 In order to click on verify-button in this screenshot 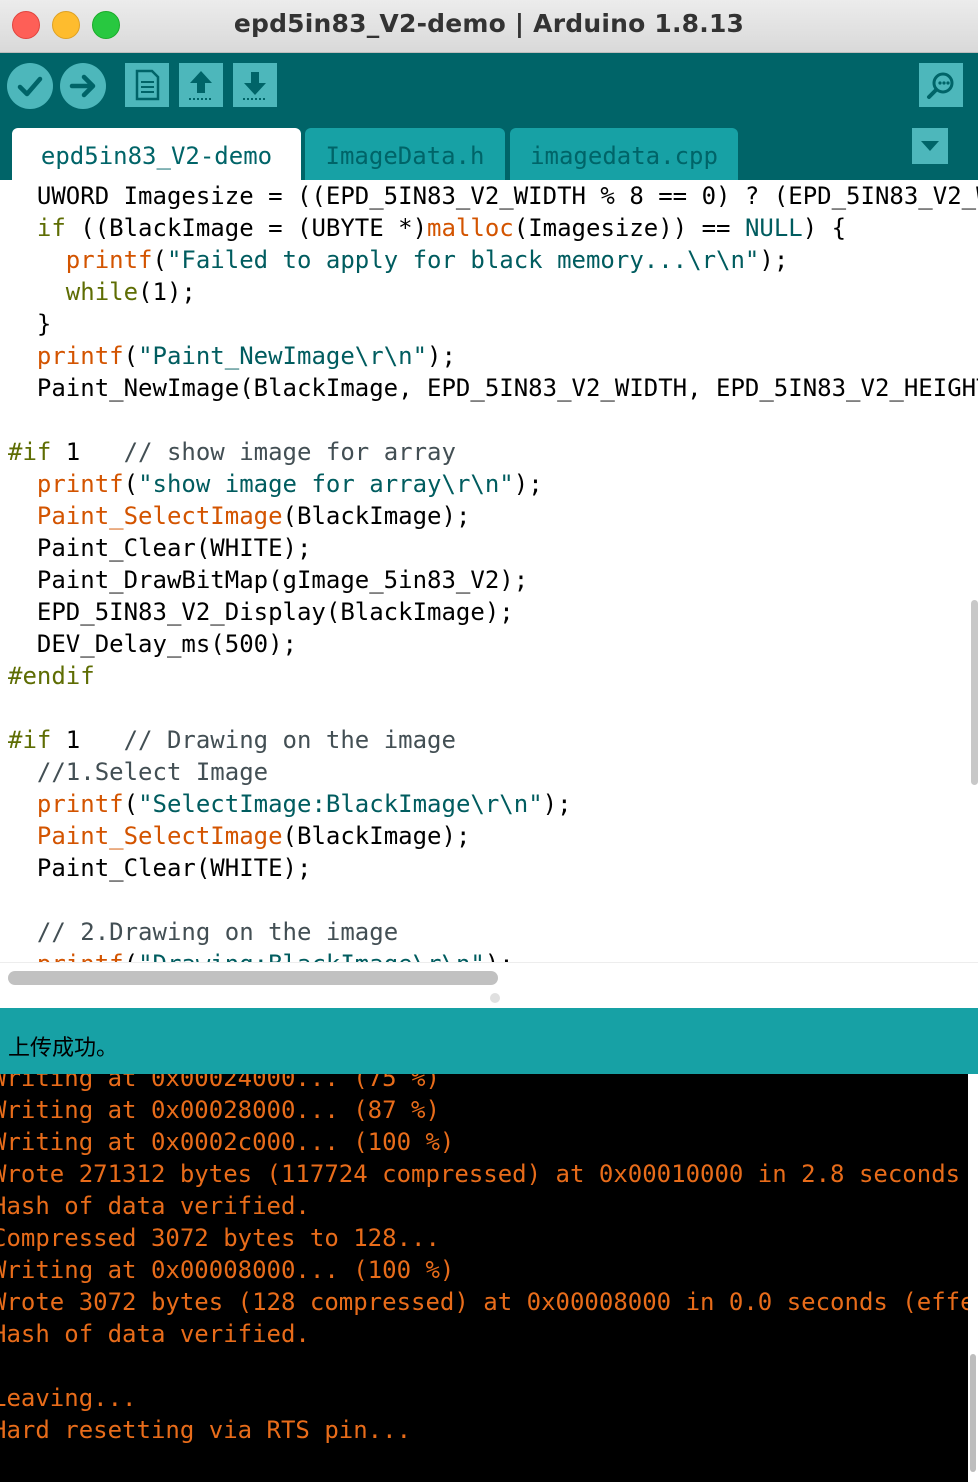, I will do `click(30, 86)`.